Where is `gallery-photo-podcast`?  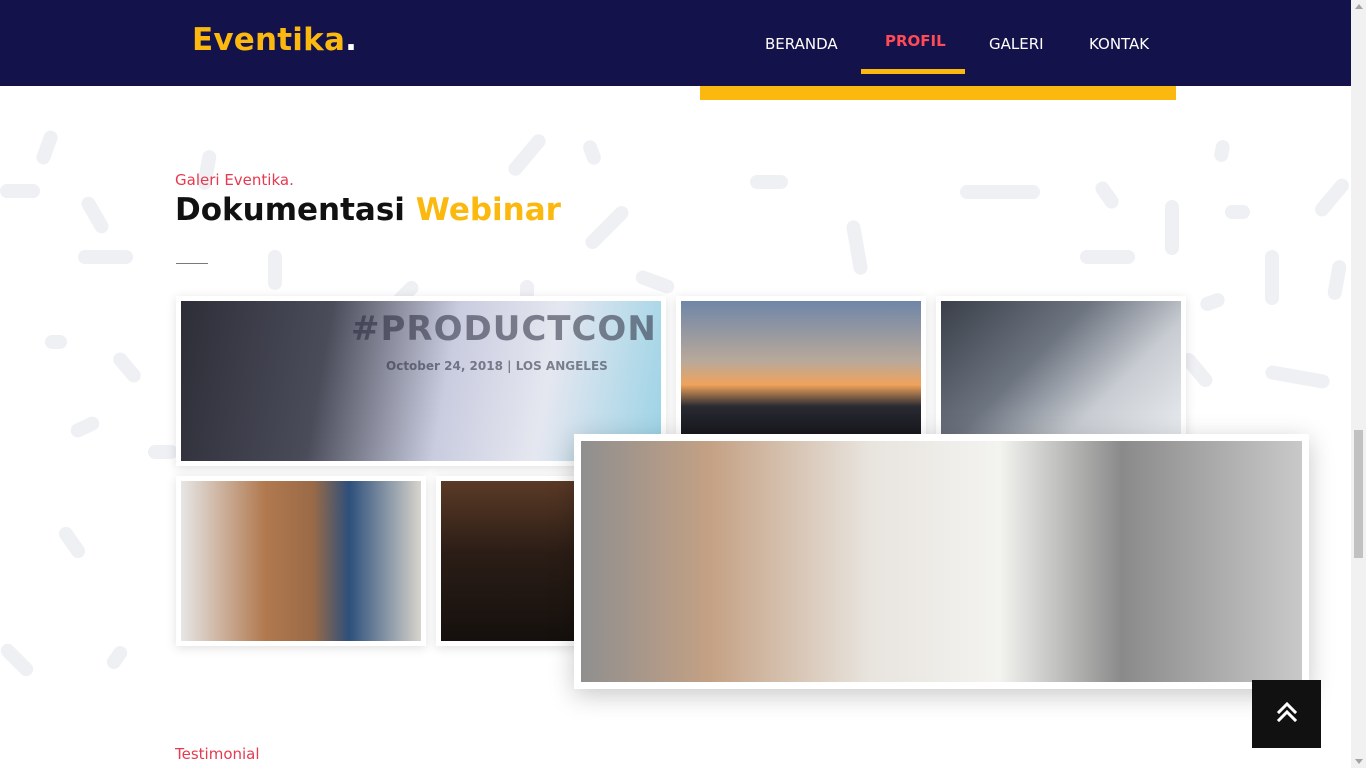
gallery-photo-podcast is located at coordinates (301, 561).